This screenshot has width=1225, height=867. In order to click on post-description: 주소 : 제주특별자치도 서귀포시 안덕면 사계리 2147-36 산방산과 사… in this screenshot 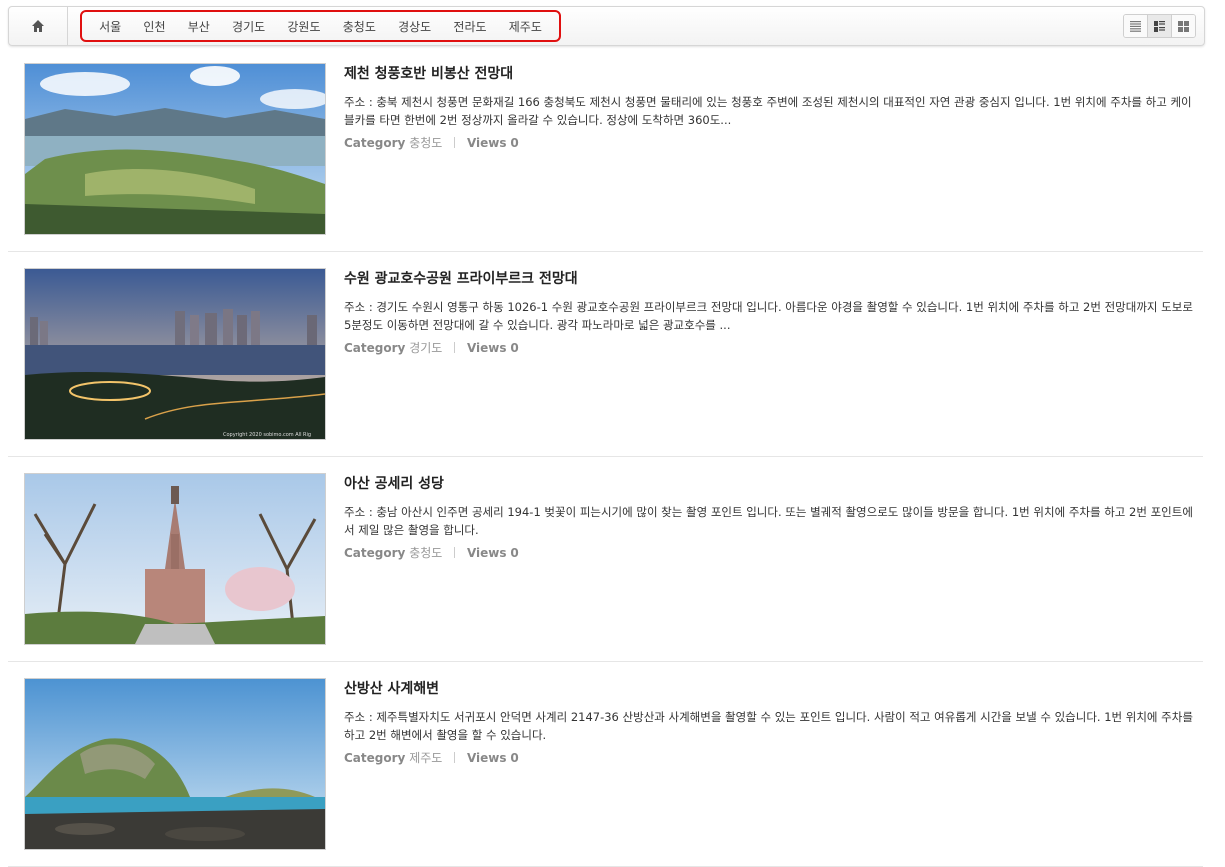, I will do `click(768, 726)`.